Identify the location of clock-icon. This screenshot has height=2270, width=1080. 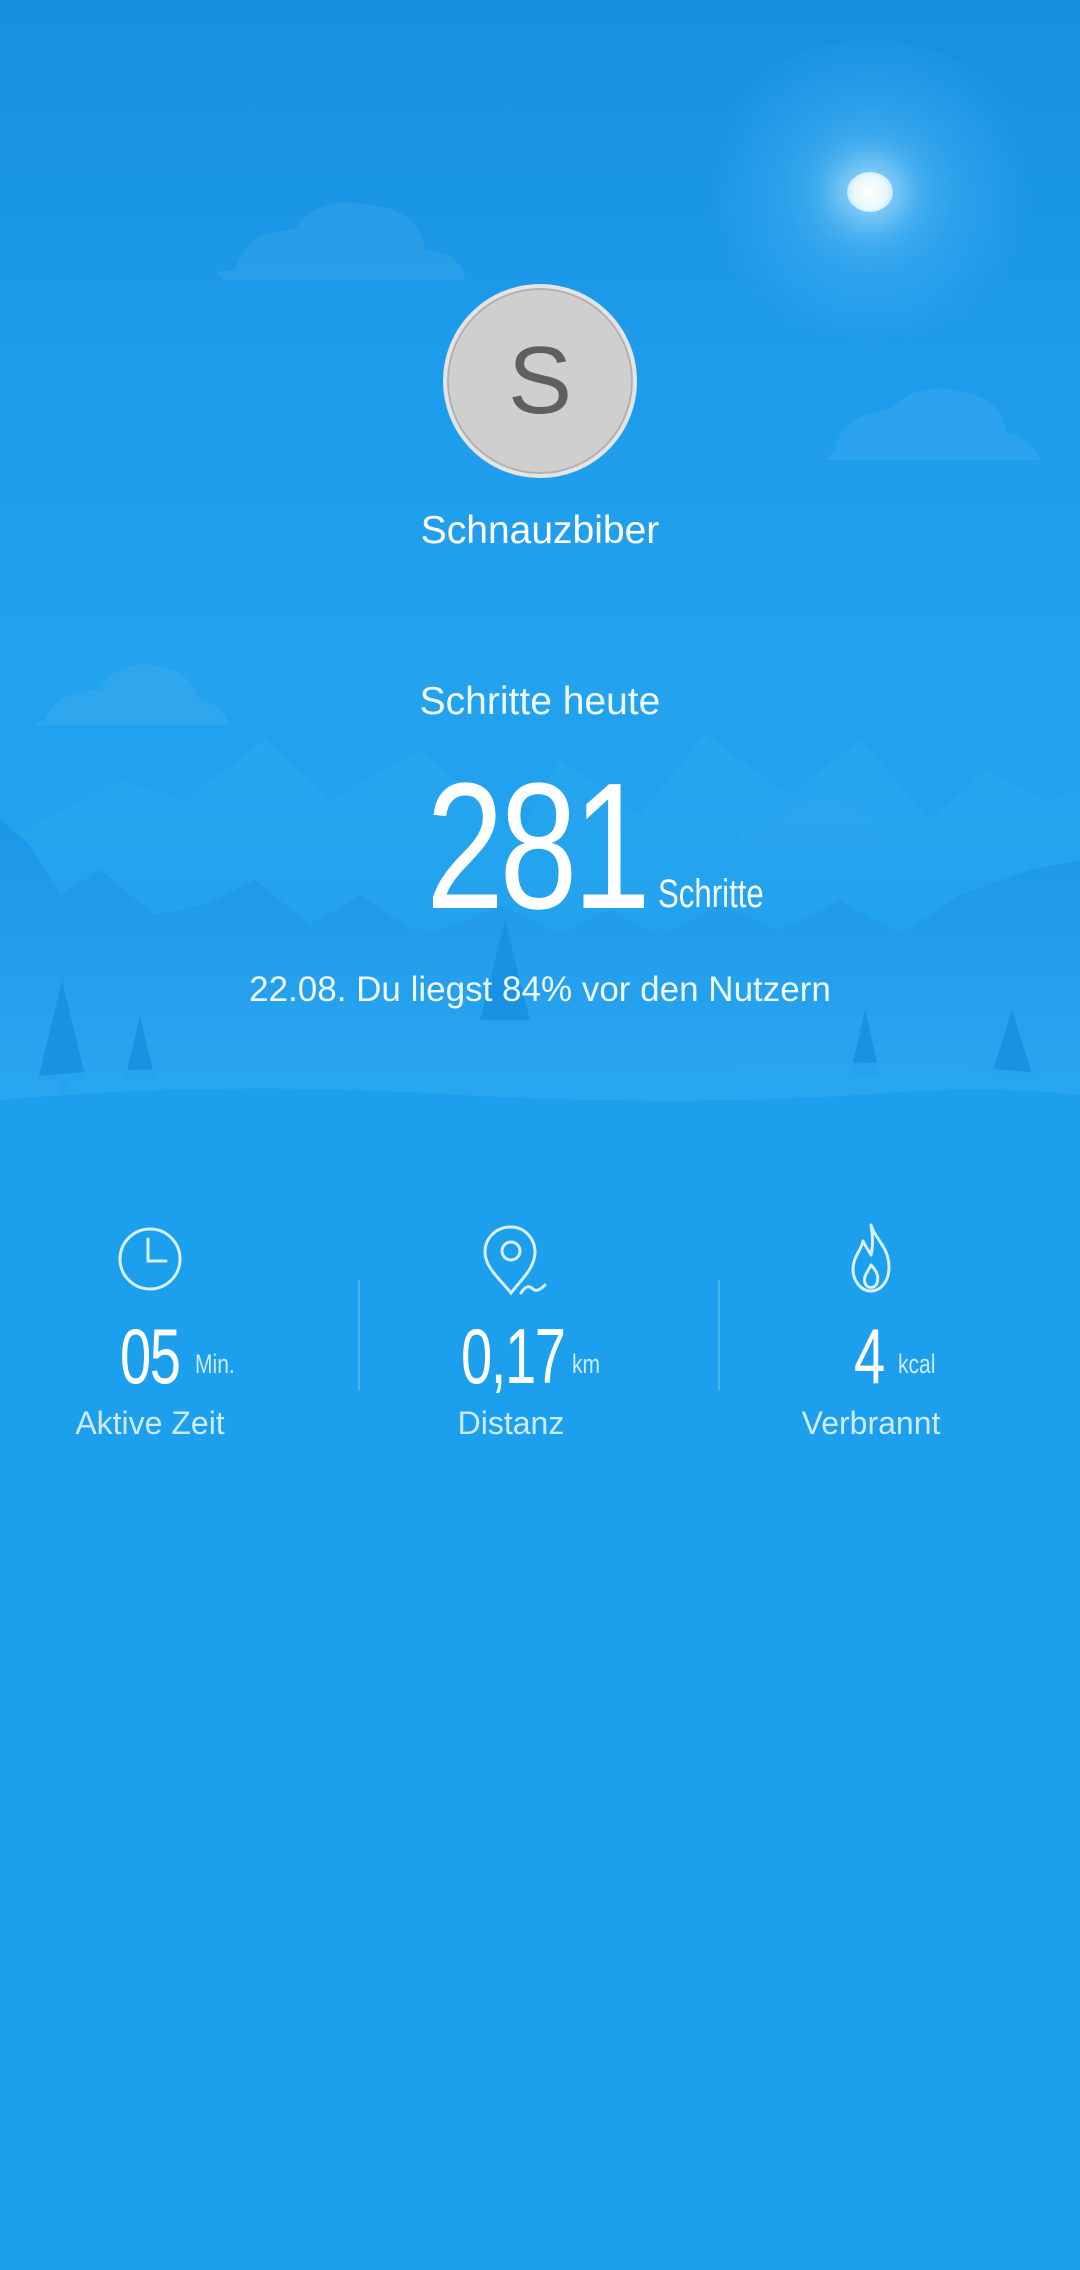
(150, 1259).